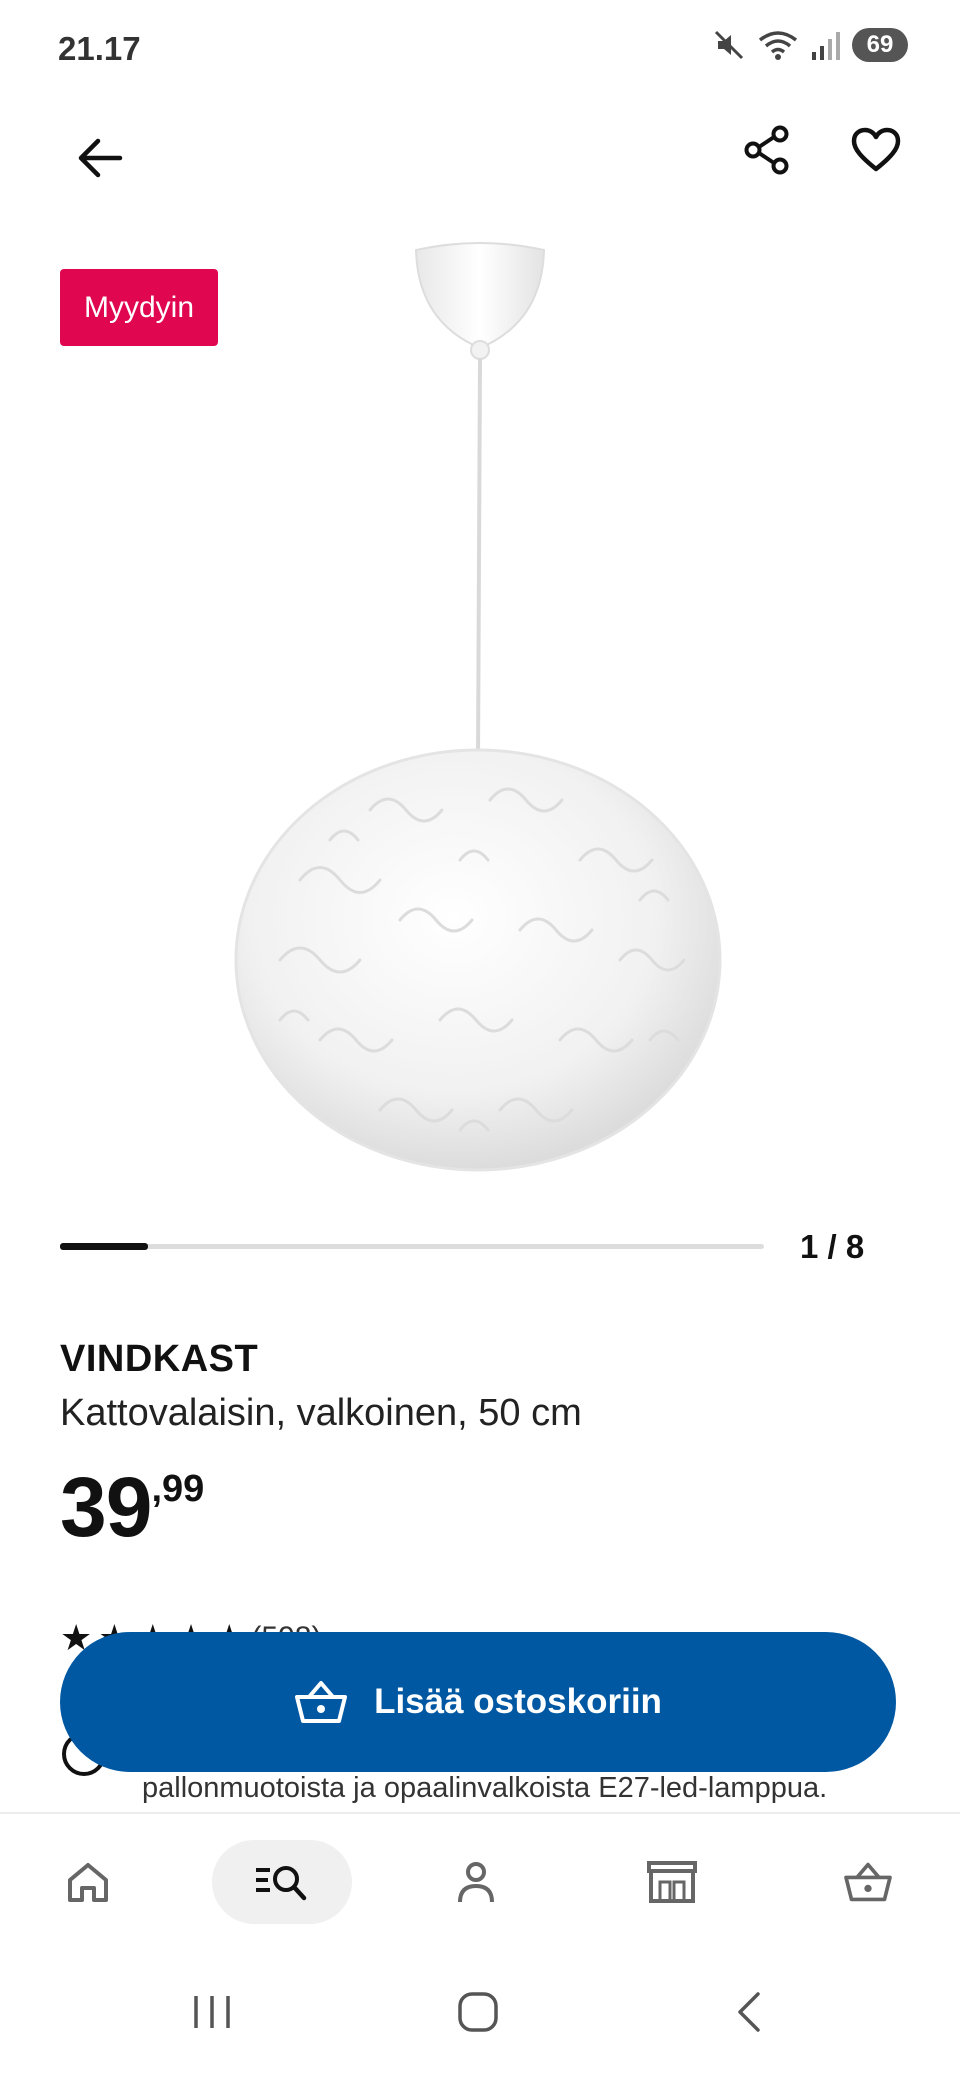 The width and height of the screenshot is (960, 2080). I want to click on add-to-cart-label: Lisää ostoskoriin, so click(518, 1701).